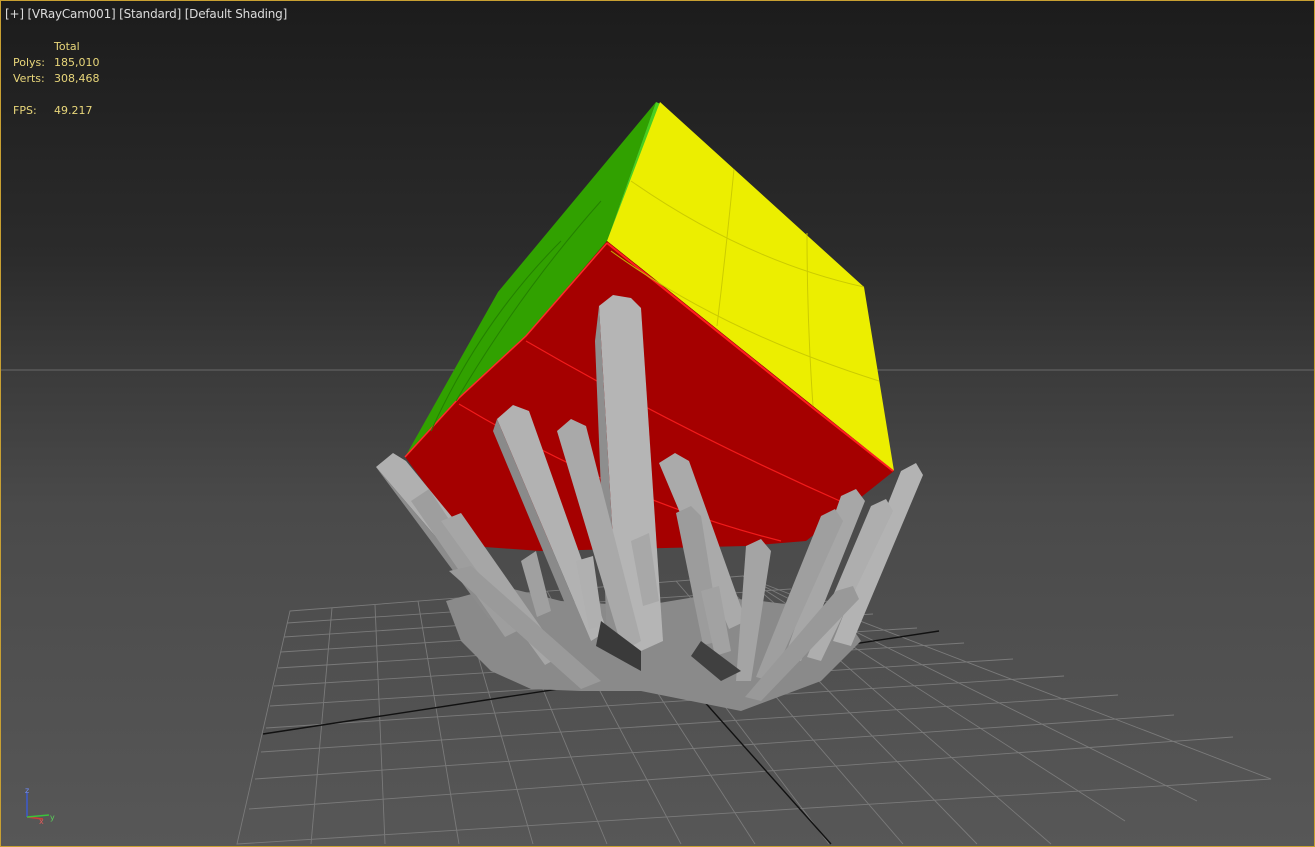 The height and width of the screenshot is (847, 1315). Describe the element at coordinates (14, 14) in the screenshot. I see `viewport-plus-menu: [+]` at that location.